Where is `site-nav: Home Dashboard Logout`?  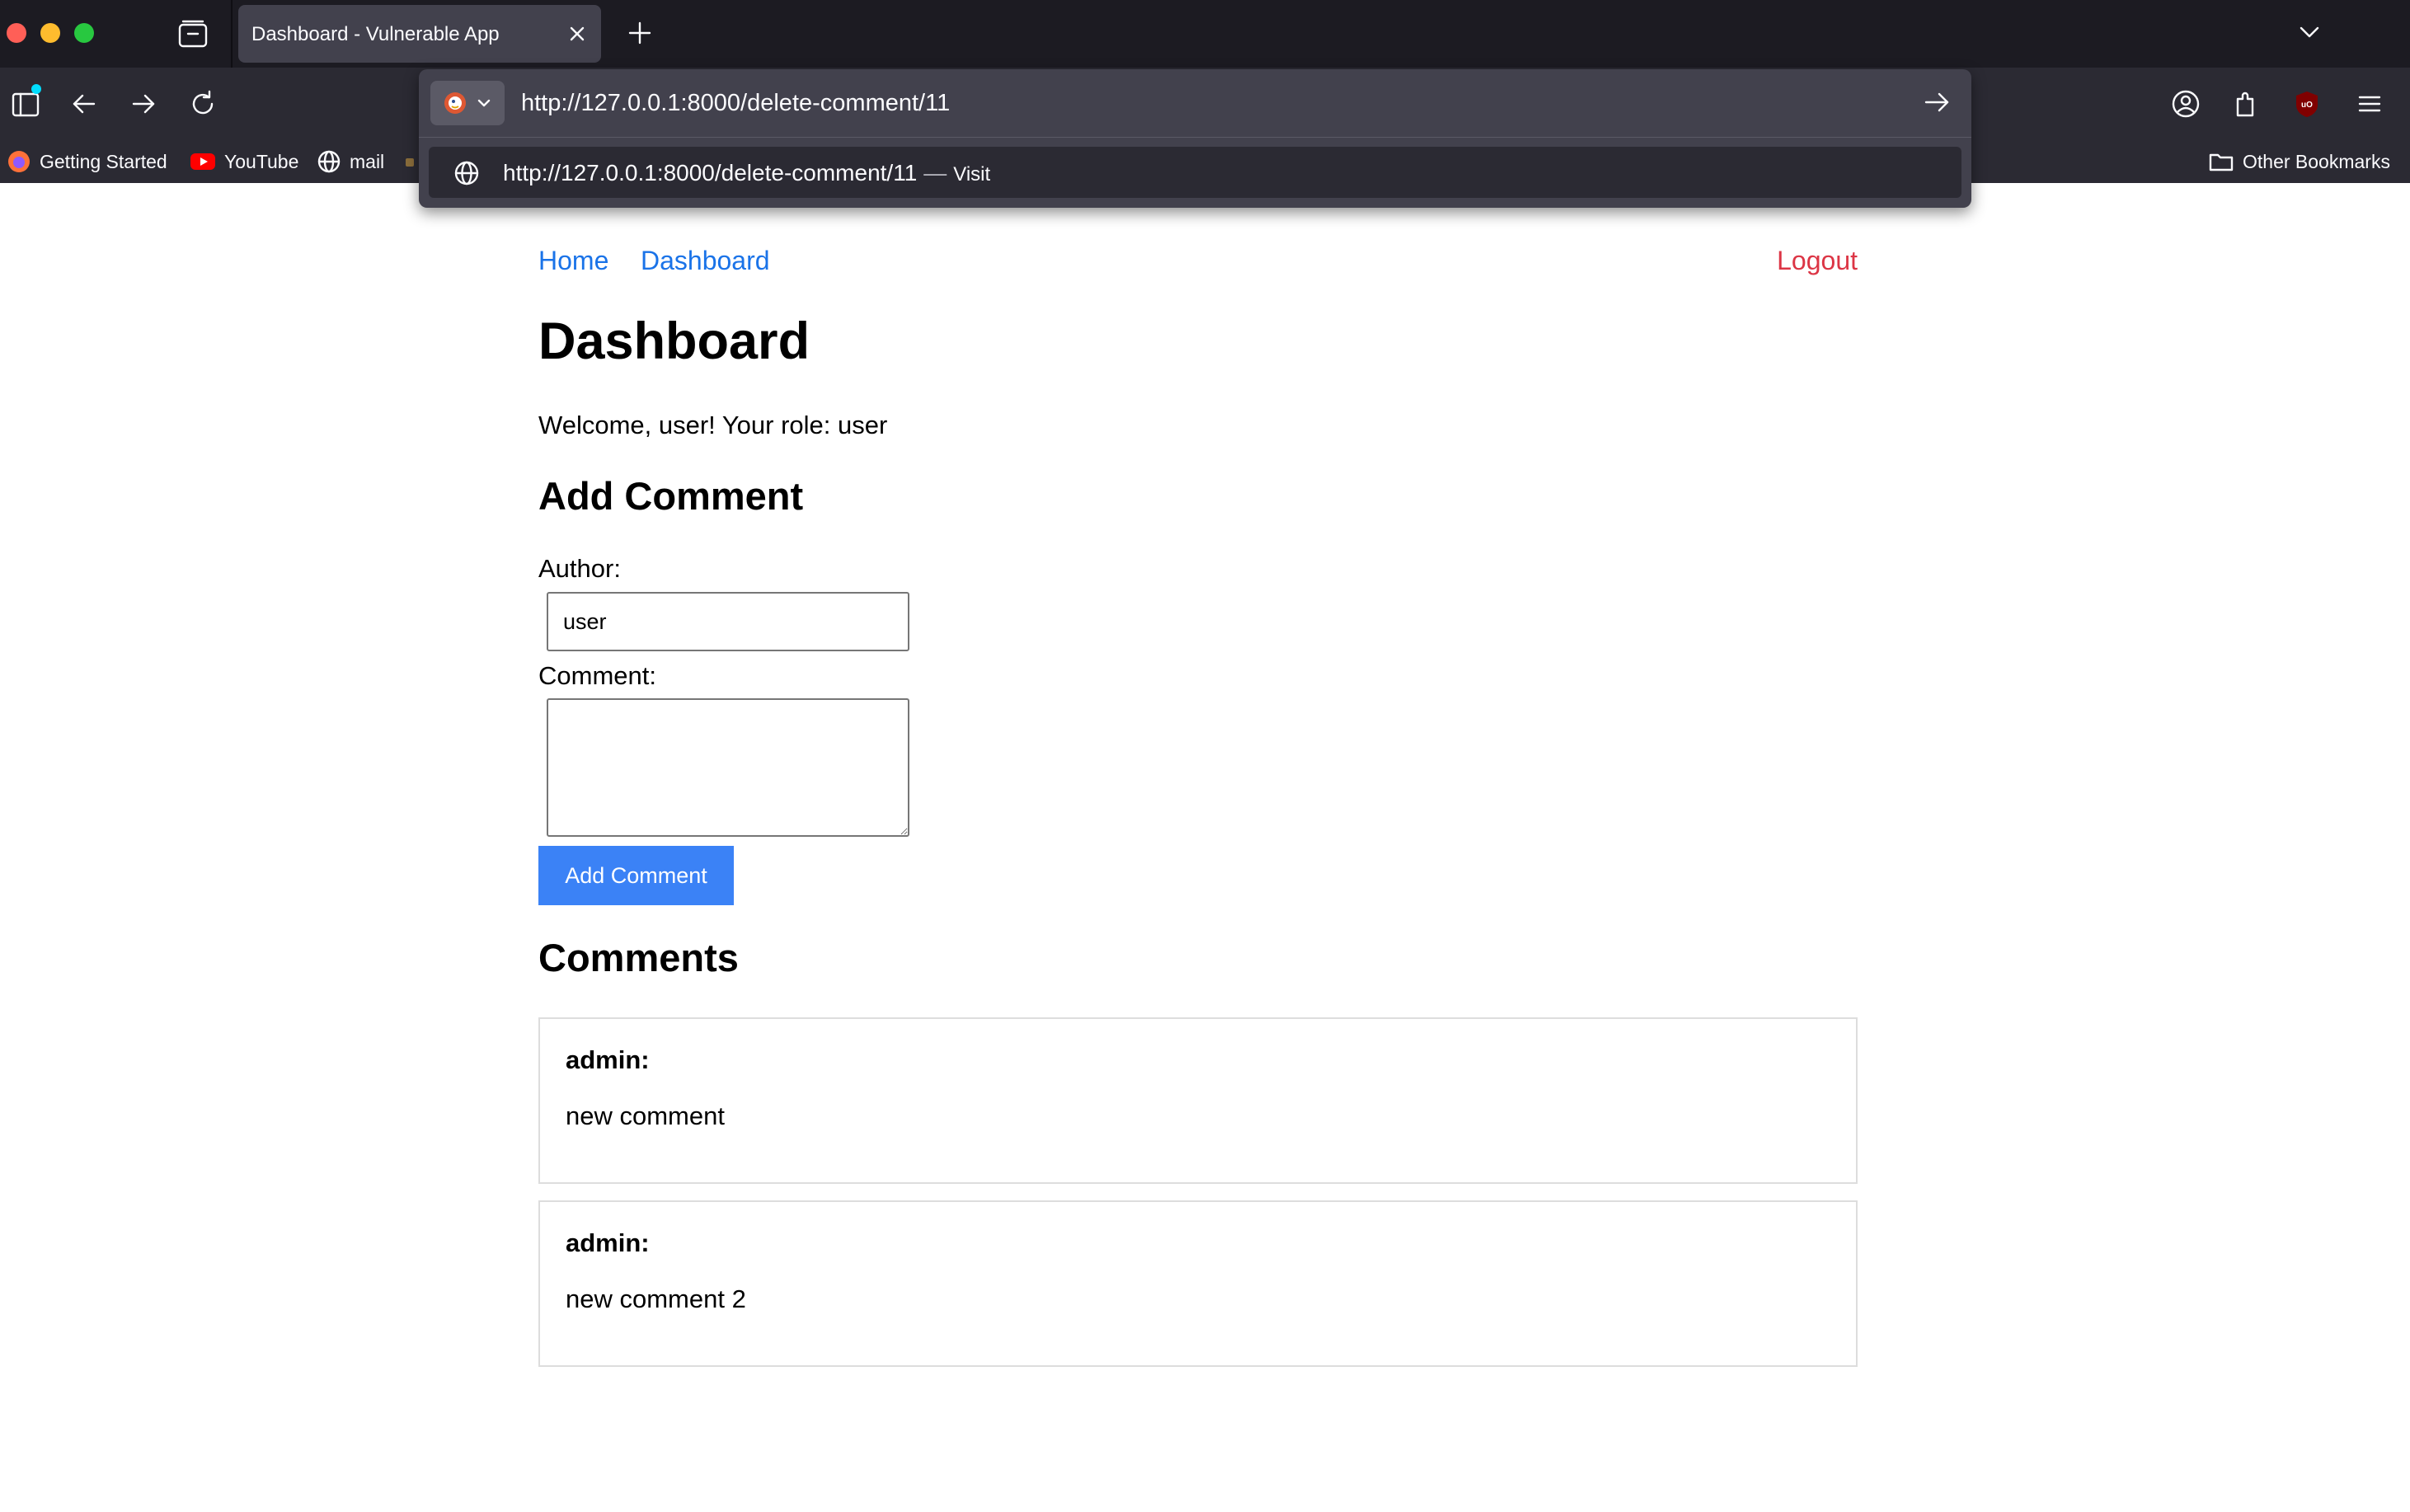
site-nav: Home Dashboard Logout is located at coordinates (1198, 262).